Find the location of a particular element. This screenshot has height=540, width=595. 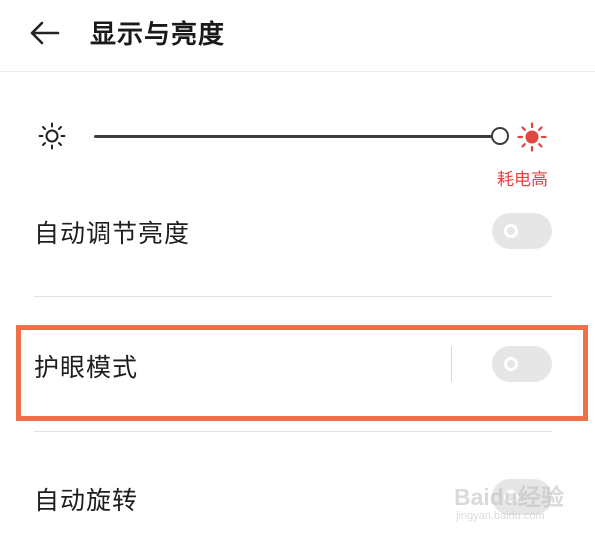

baidu-watermark: Baidu经验 jingyan.baidu.com is located at coordinates (520, 502).